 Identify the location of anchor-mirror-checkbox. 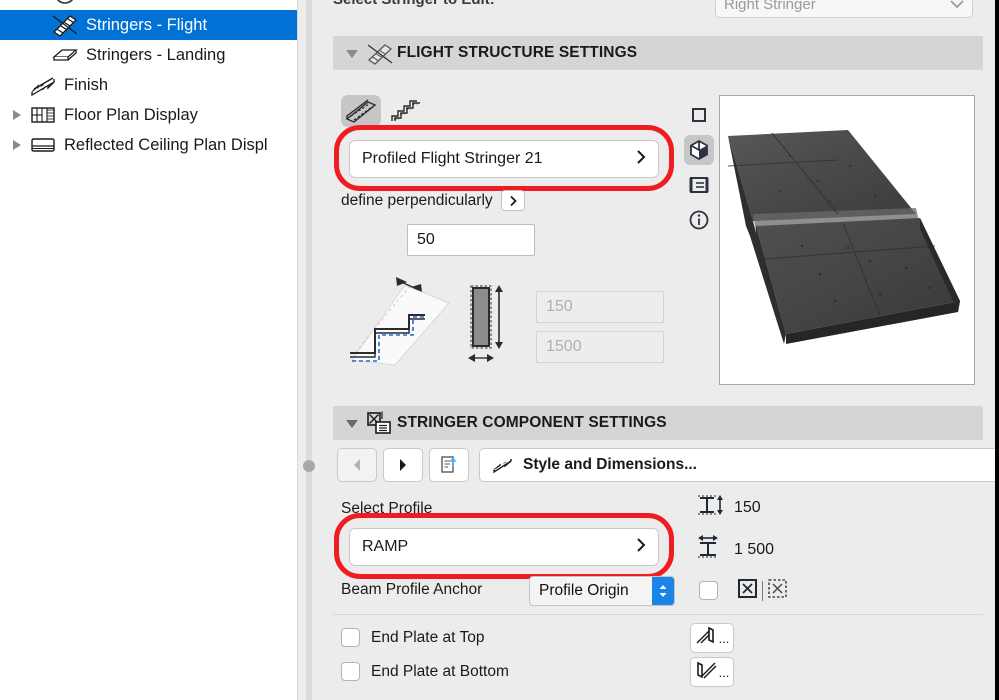
(708, 590).